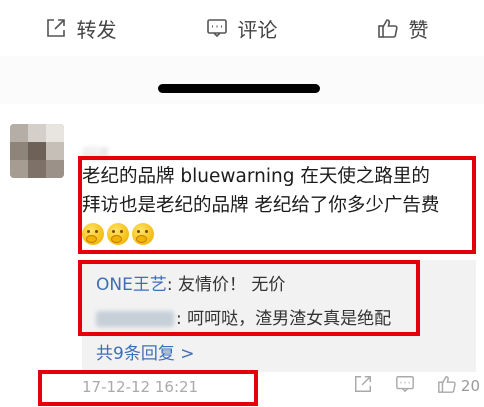 This screenshot has height=407, width=484. I want to click on reply-text: : 呵呵哒，渣男渣女真是绝配, so click(284, 319).